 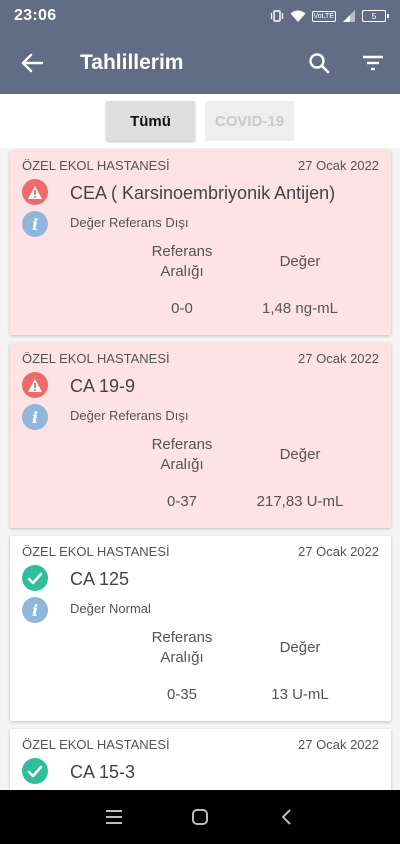 I want to click on home-icon, so click(x=200, y=817).